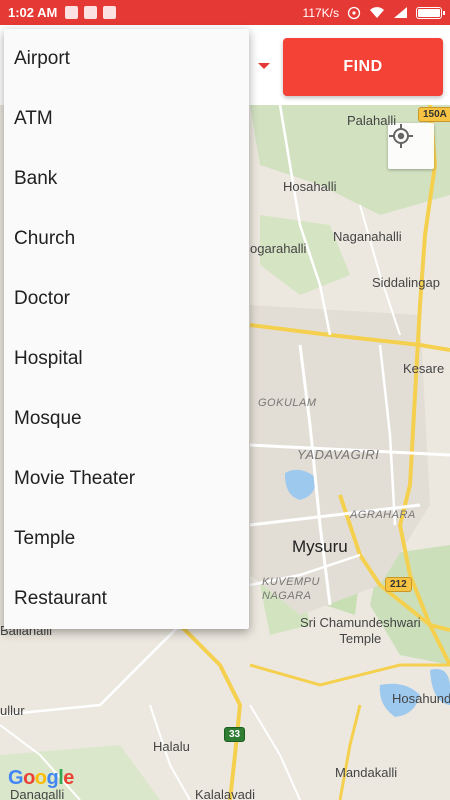  I want to click on dropdown-option-movie-theater: Movie Theater, so click(126, 479).